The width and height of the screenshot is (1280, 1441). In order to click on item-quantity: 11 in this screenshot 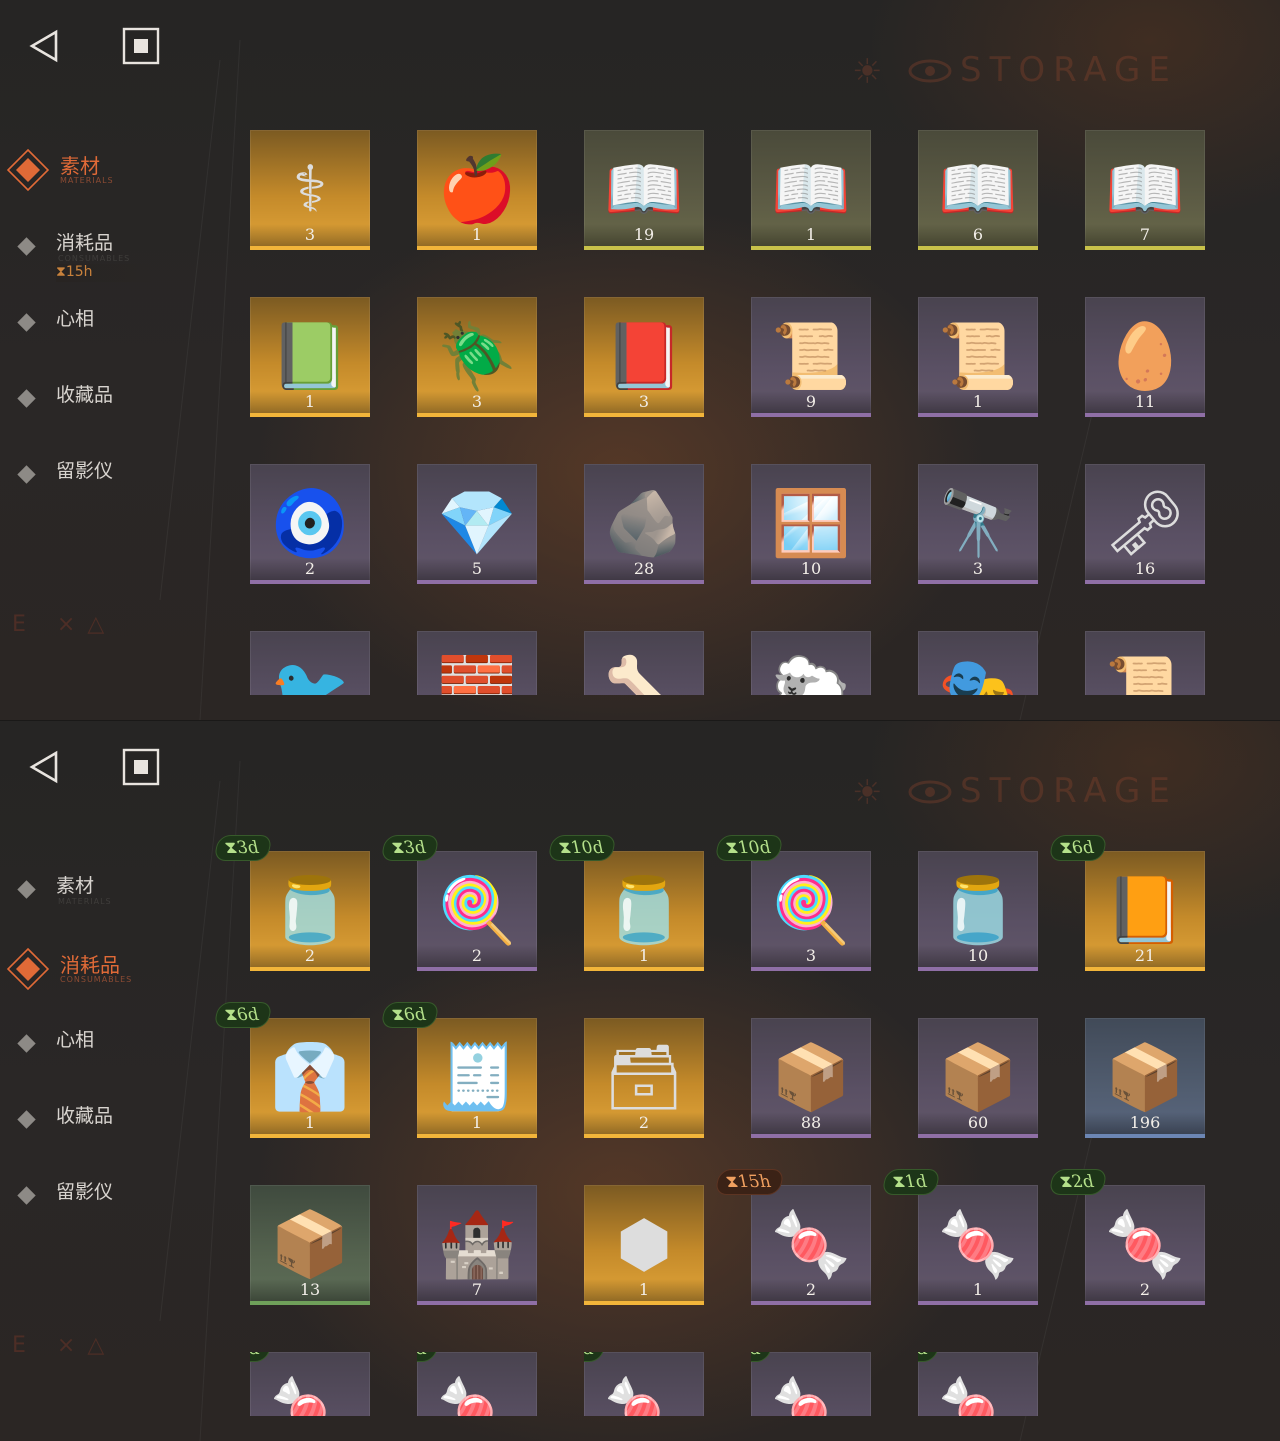, I will do `click(1145, 402)`.